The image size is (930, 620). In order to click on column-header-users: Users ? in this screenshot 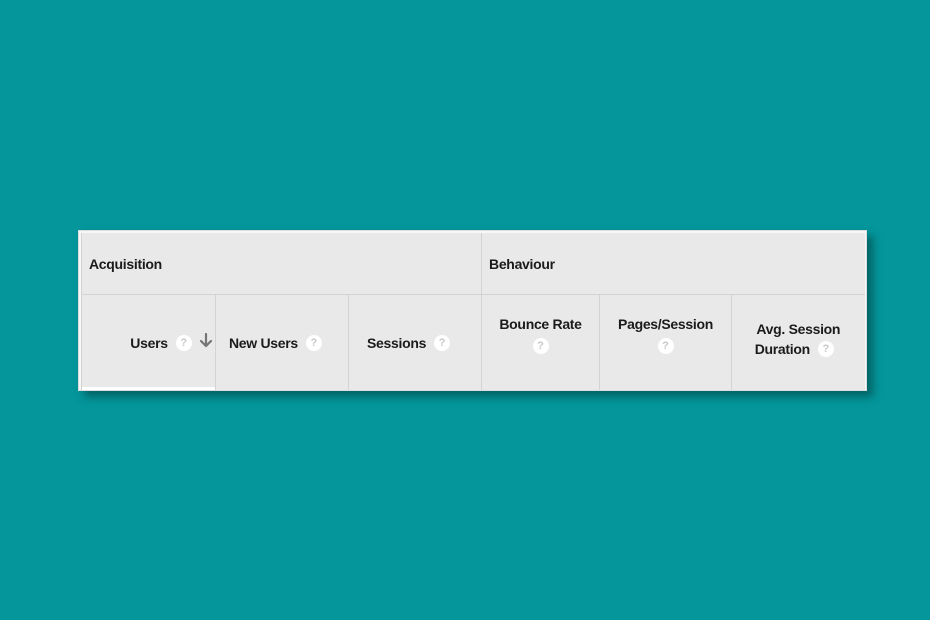, I will do `click(148, 342)`.